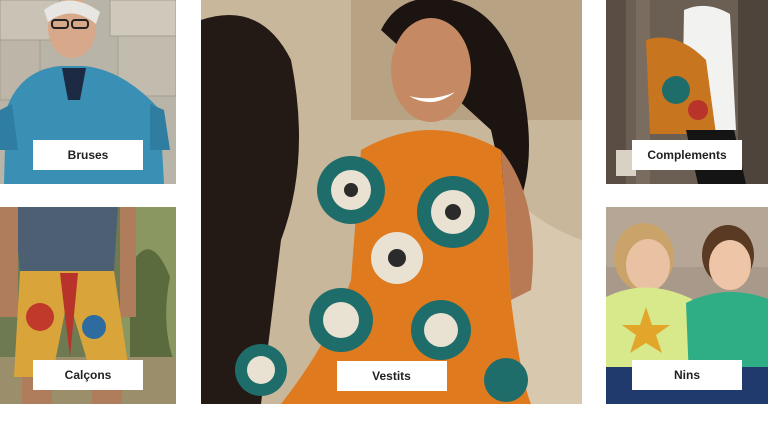 The image size is (768, 432). Describe the element at coordinates (687, 305) in the screenshot. I see `category-tile-nins: Nins` at that location.